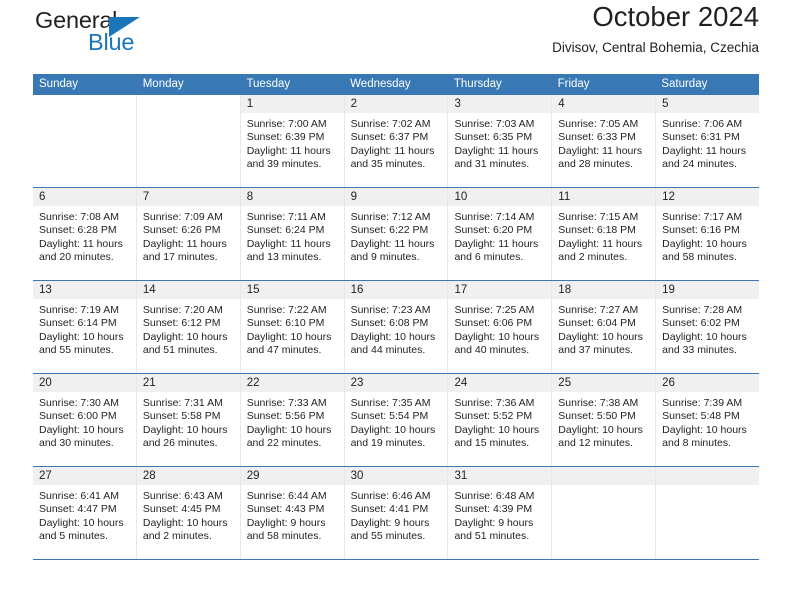 Image resolution: width=792 pixels, height=612 pixels. I want to click on day-sunset-text: Sunset: 6:08 PM, so click(389, 323).